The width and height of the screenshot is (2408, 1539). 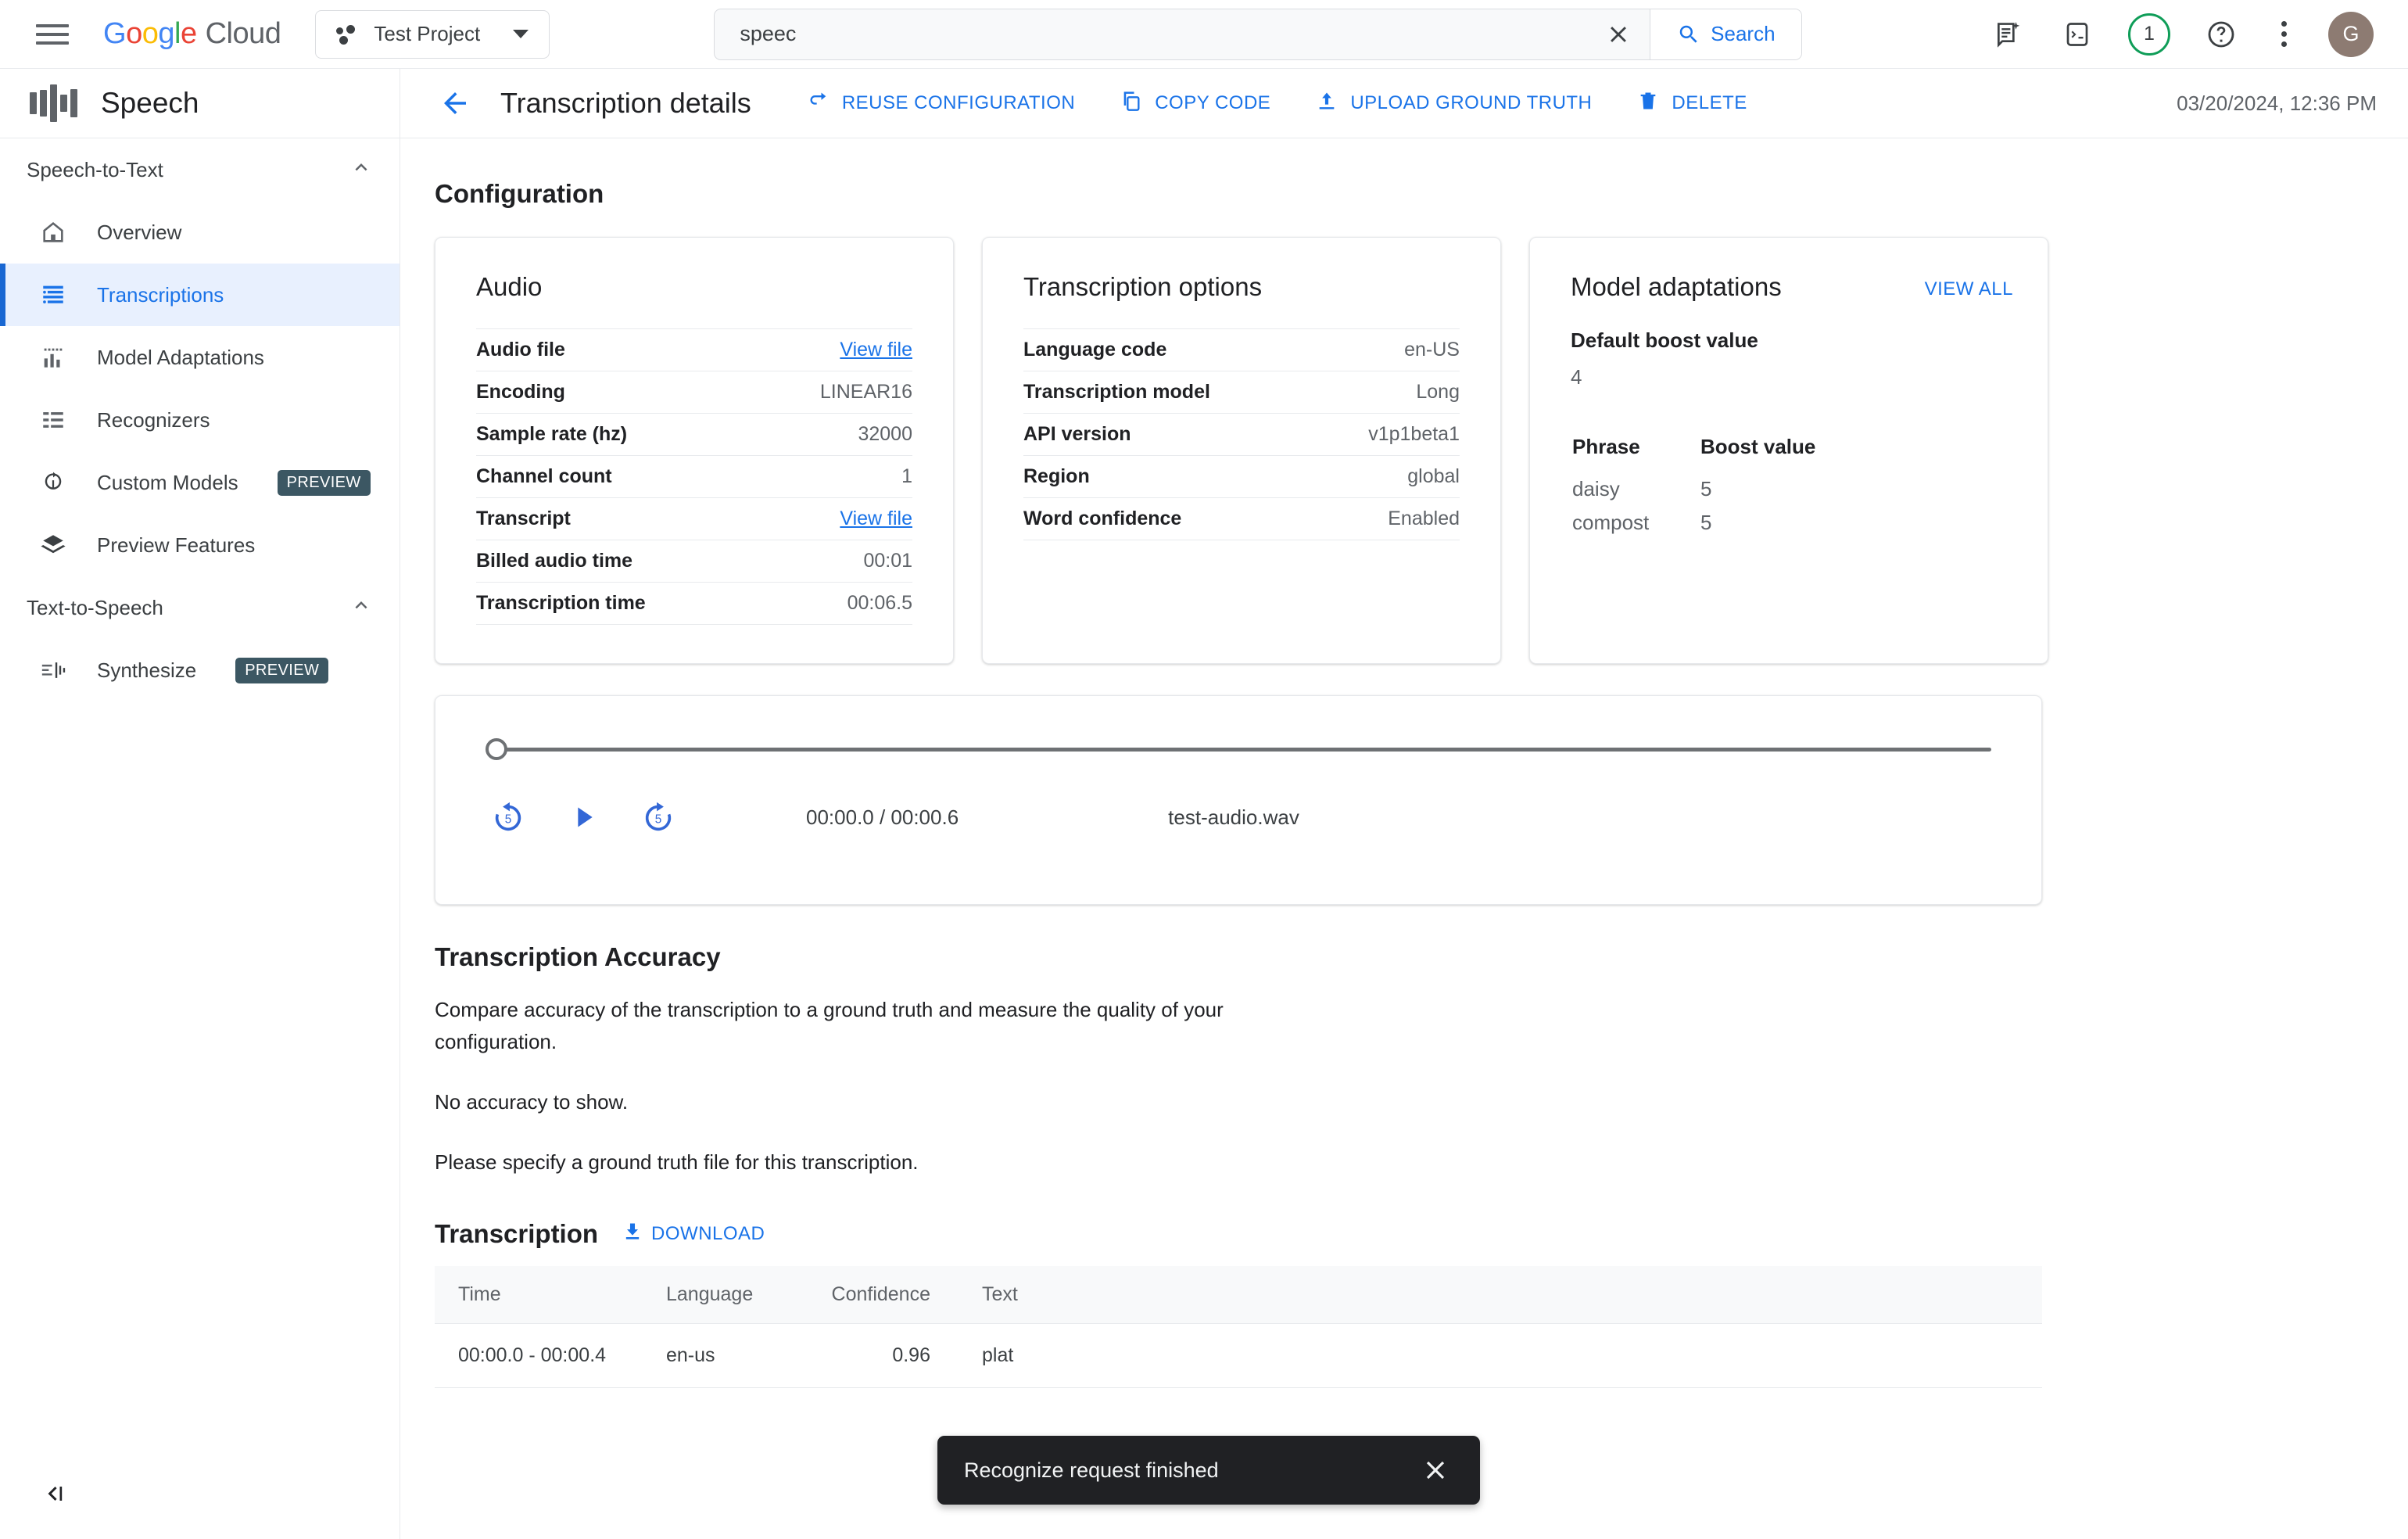 What do you see at coordinates (496, 749) in the screenshot?
I see `progress-thumb` at bounding box center [496, 749].